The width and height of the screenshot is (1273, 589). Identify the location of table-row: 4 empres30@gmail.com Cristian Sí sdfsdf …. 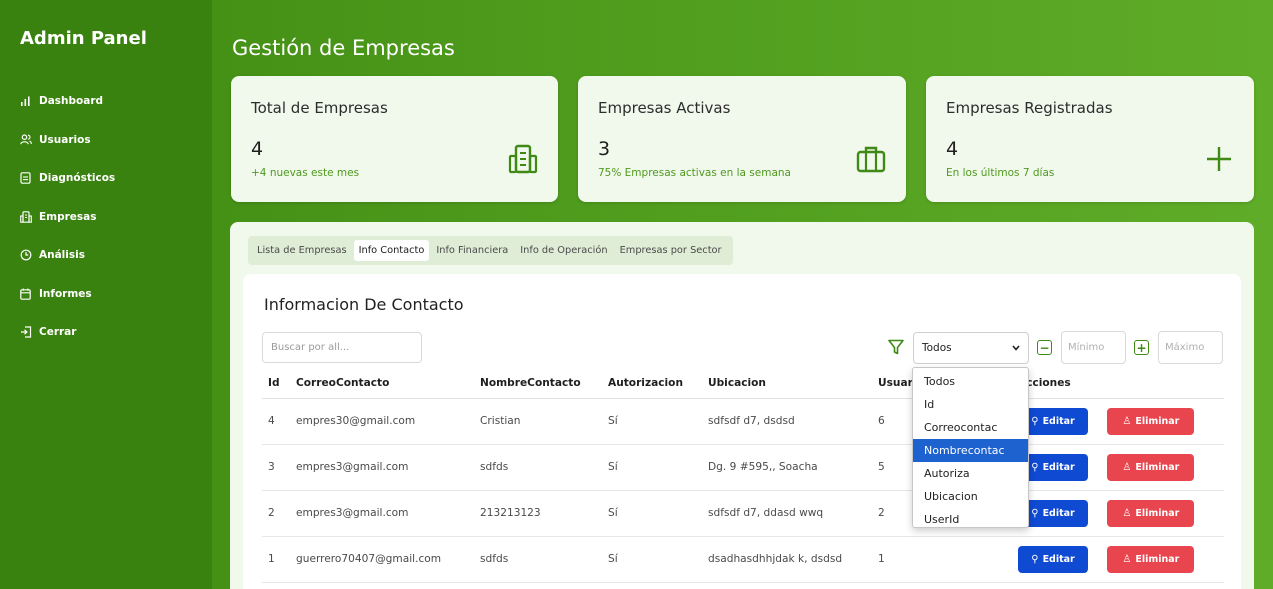
(743, 421).